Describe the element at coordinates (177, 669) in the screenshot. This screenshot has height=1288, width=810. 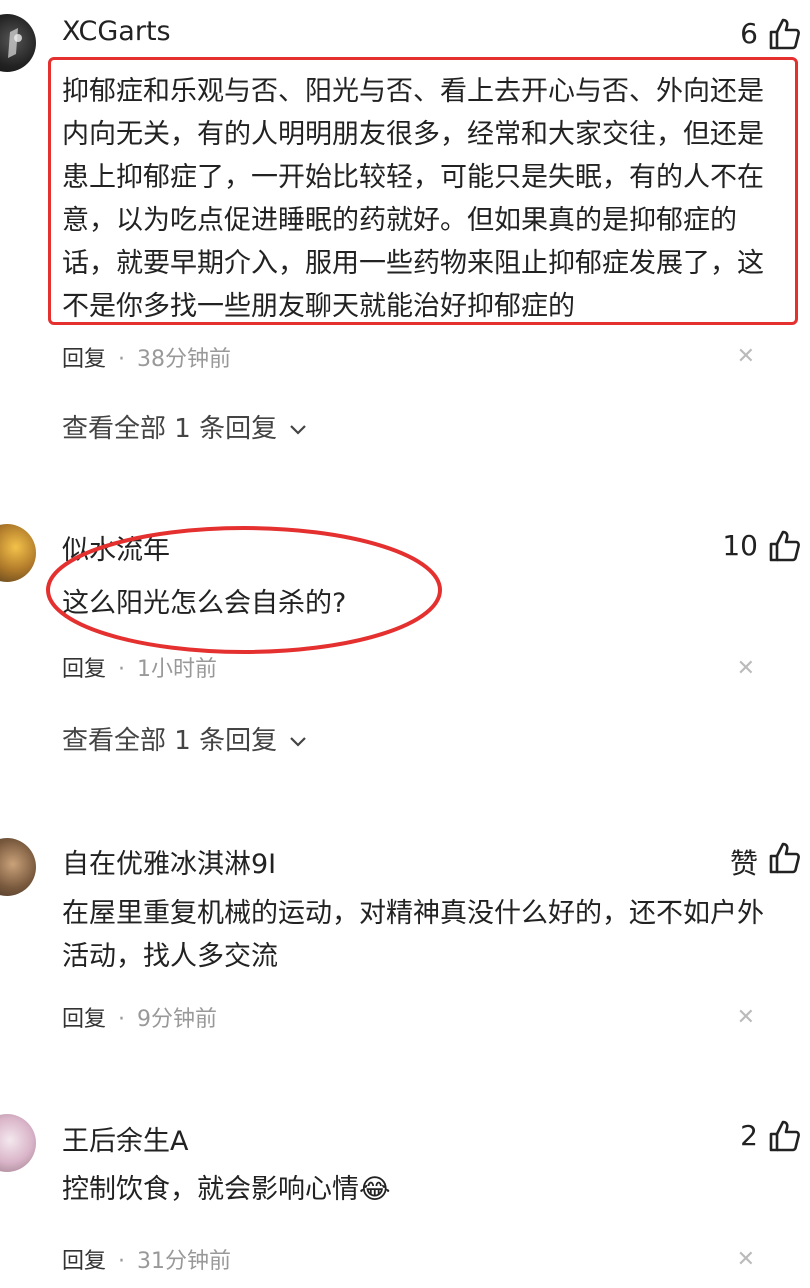
I see `timestamp: 1小时前` at that location.